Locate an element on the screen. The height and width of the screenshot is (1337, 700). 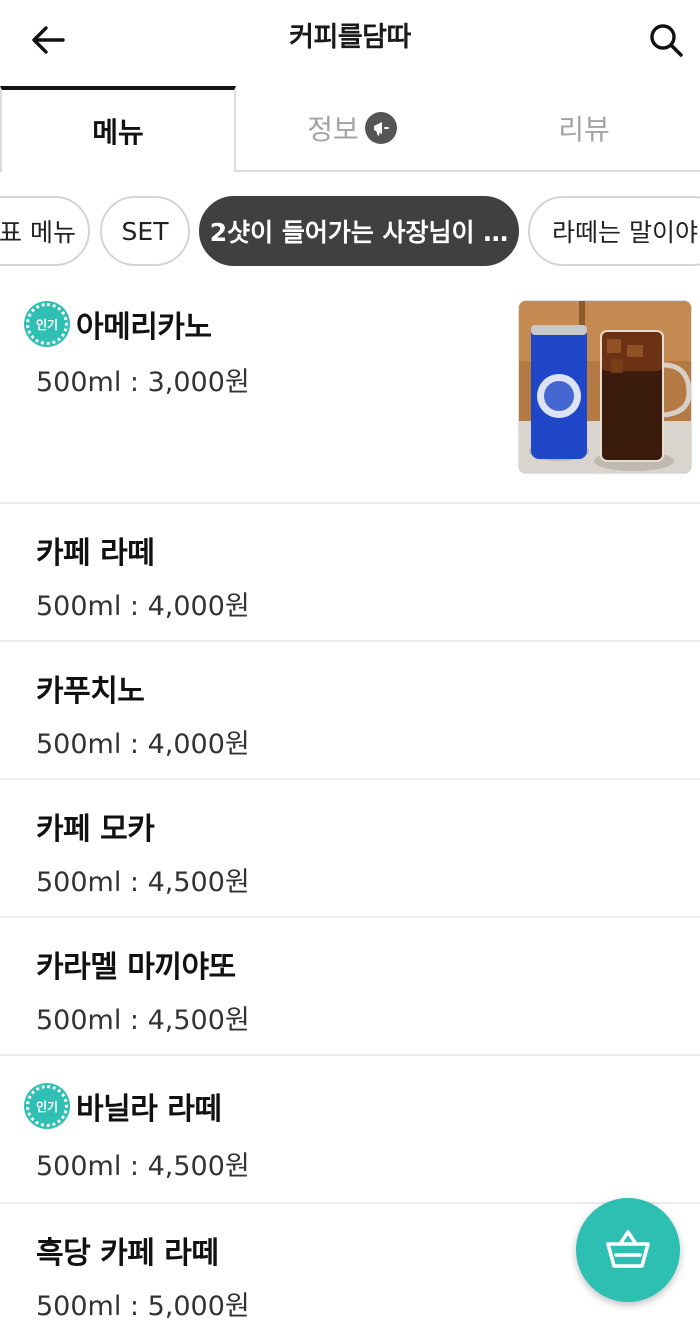
item-price: 500ml : 3,000원 is located at coordinates (143, 382).